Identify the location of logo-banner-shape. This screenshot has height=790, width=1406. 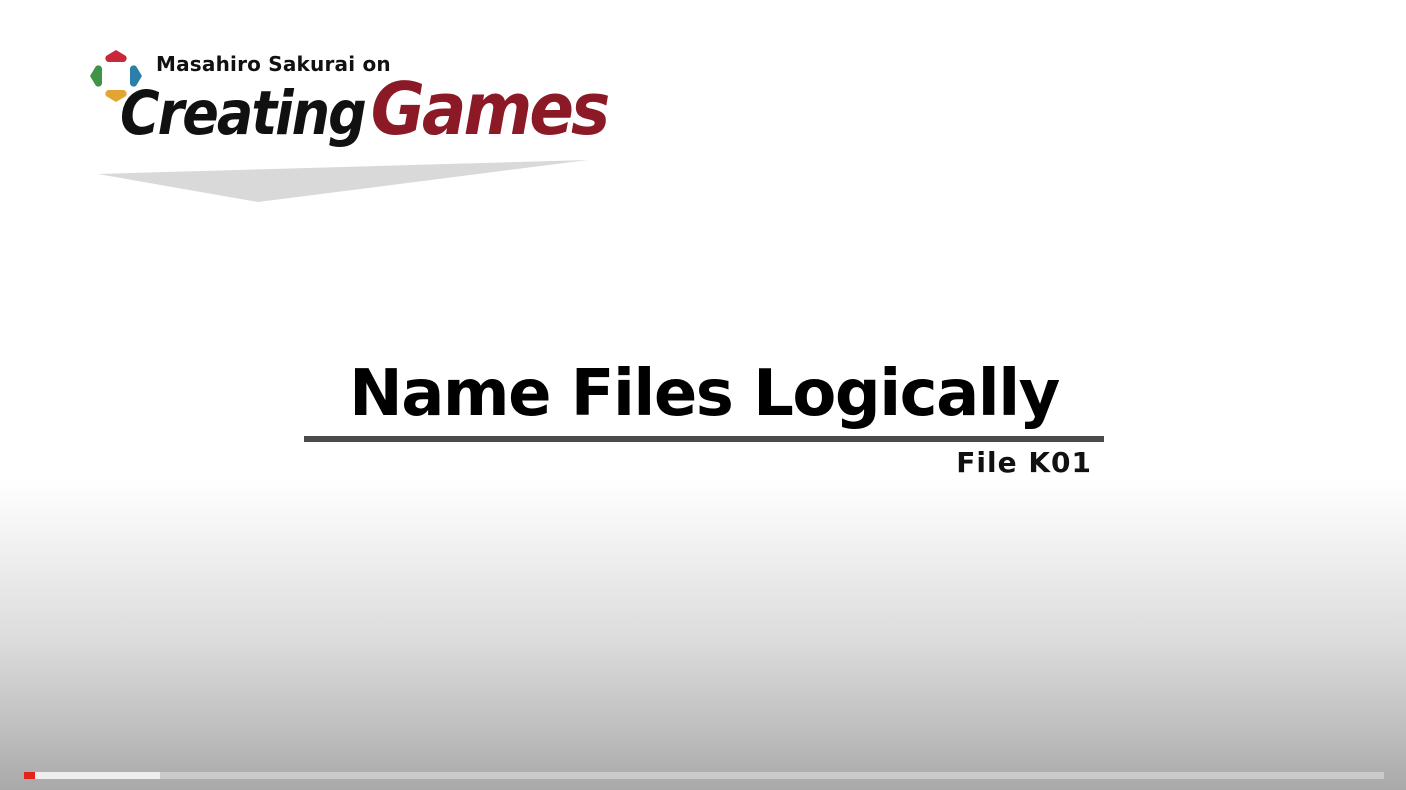
(343, 181).